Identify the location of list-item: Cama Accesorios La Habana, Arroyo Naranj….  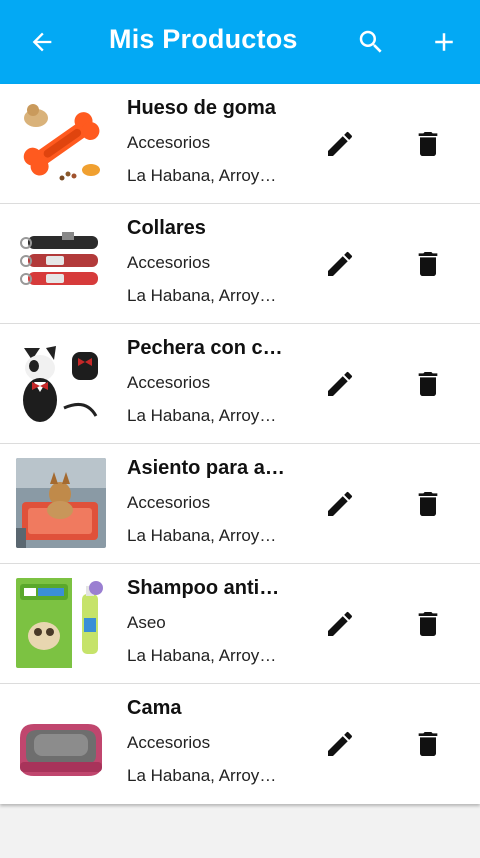
(240, 744).